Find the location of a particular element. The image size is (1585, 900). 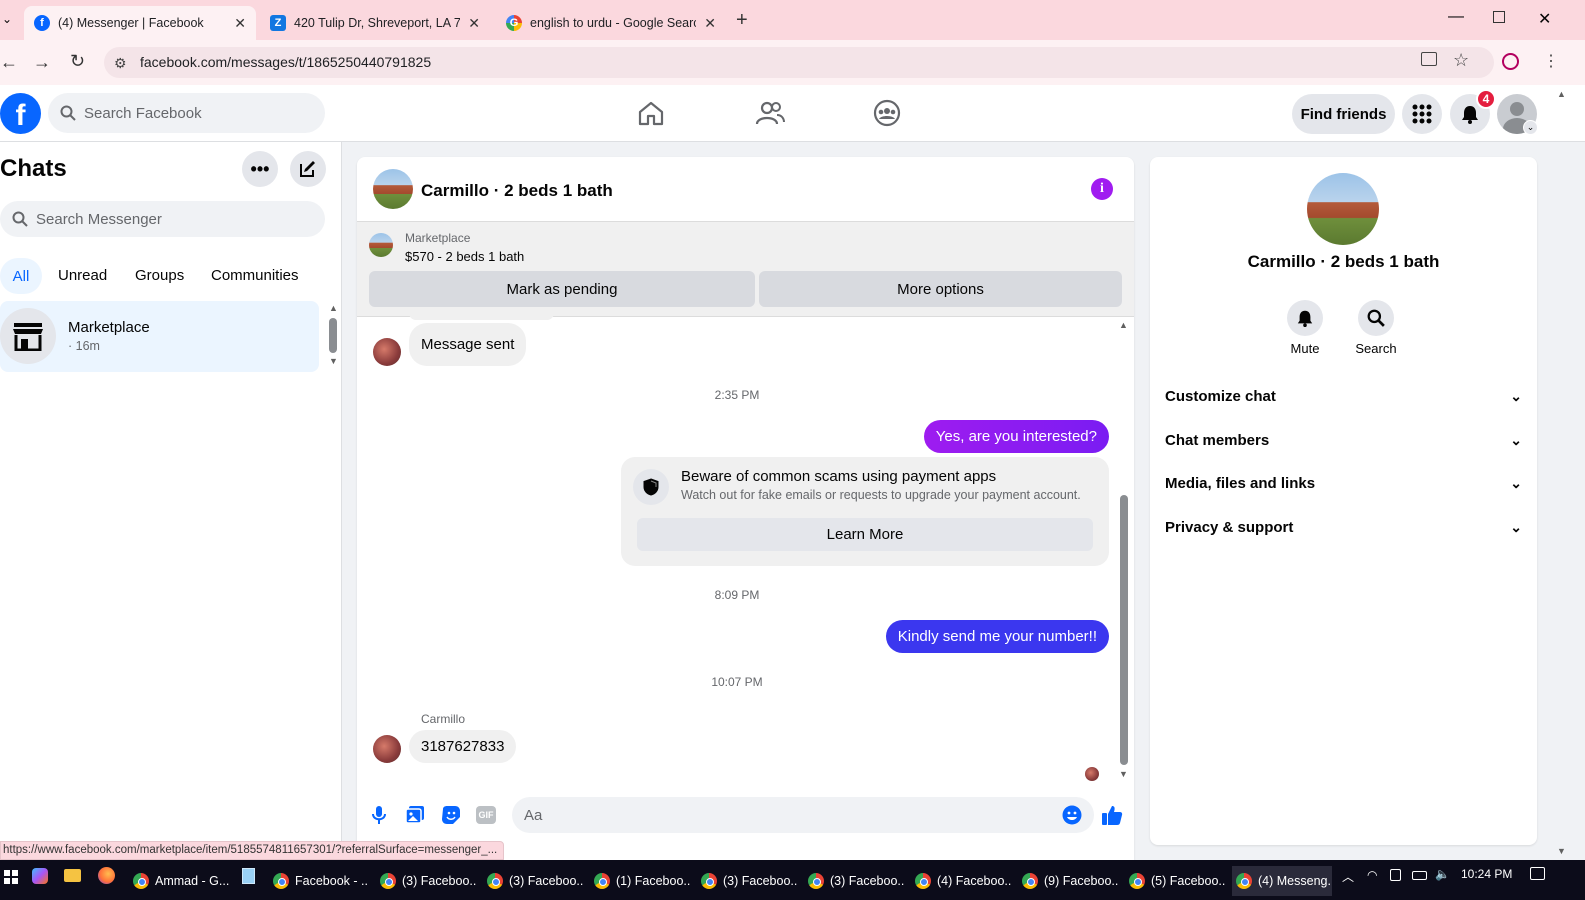

minimize-window-button: — is located at coordinates (1456, 17).